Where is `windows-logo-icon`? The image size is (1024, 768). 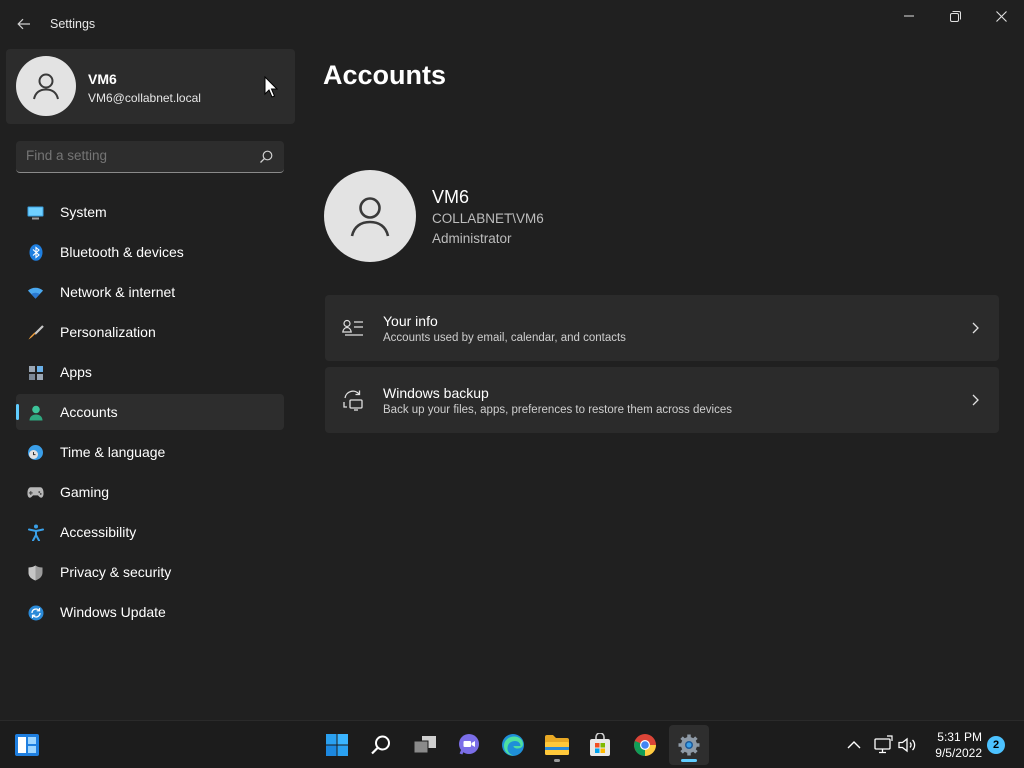
windows-logo-icon is located at coordinates (337, 745).